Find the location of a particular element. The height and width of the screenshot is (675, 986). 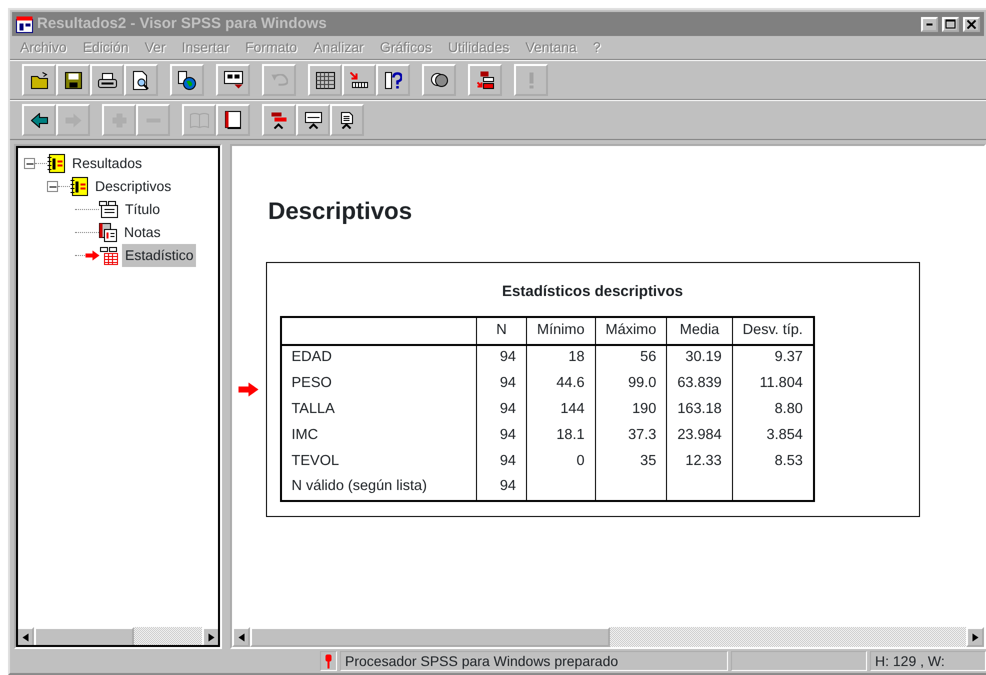

outline-item: Título is located at coordinates (143, 209).